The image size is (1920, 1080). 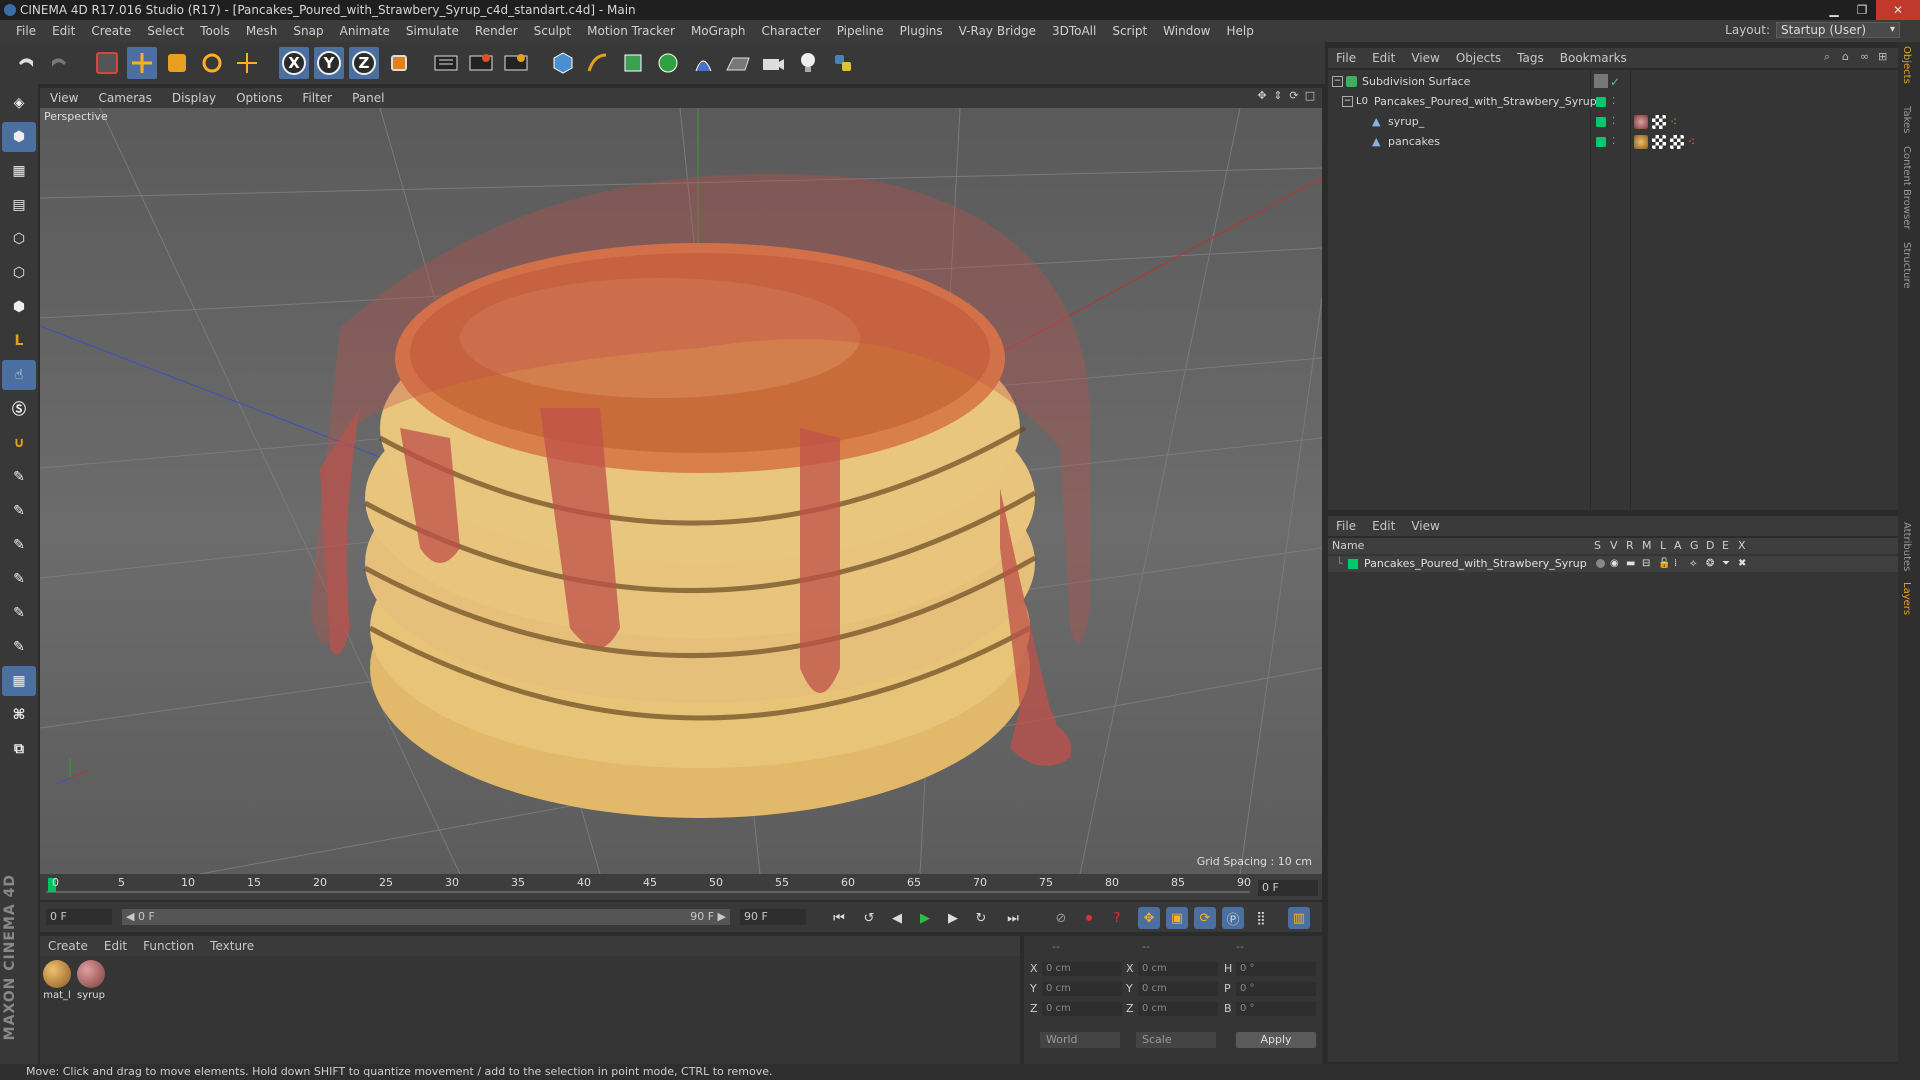 What do you see at coordinates (1830, 57) in the screenshot?
I see `search-icon: ⌕` at bounding box center [1830, 57].